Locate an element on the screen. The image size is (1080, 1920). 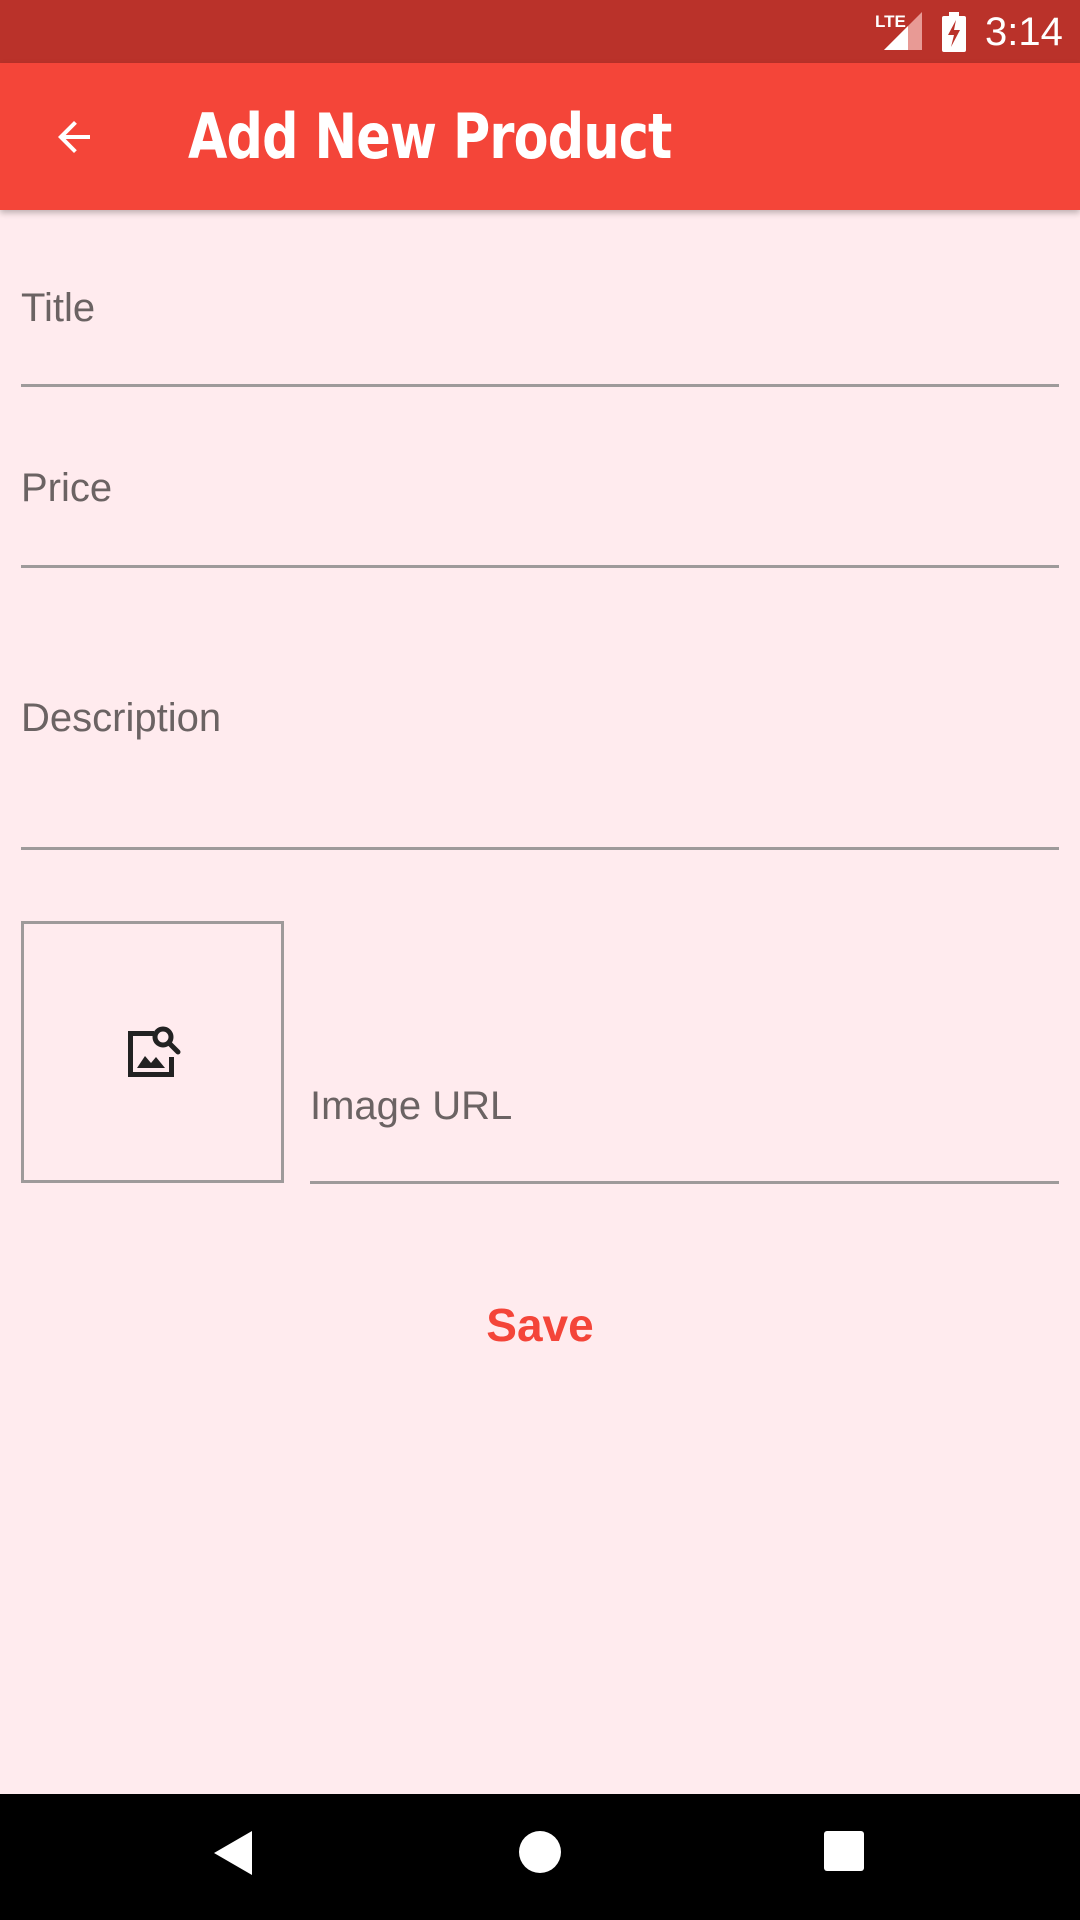
image-preview is located at coordinates (152, 1052).